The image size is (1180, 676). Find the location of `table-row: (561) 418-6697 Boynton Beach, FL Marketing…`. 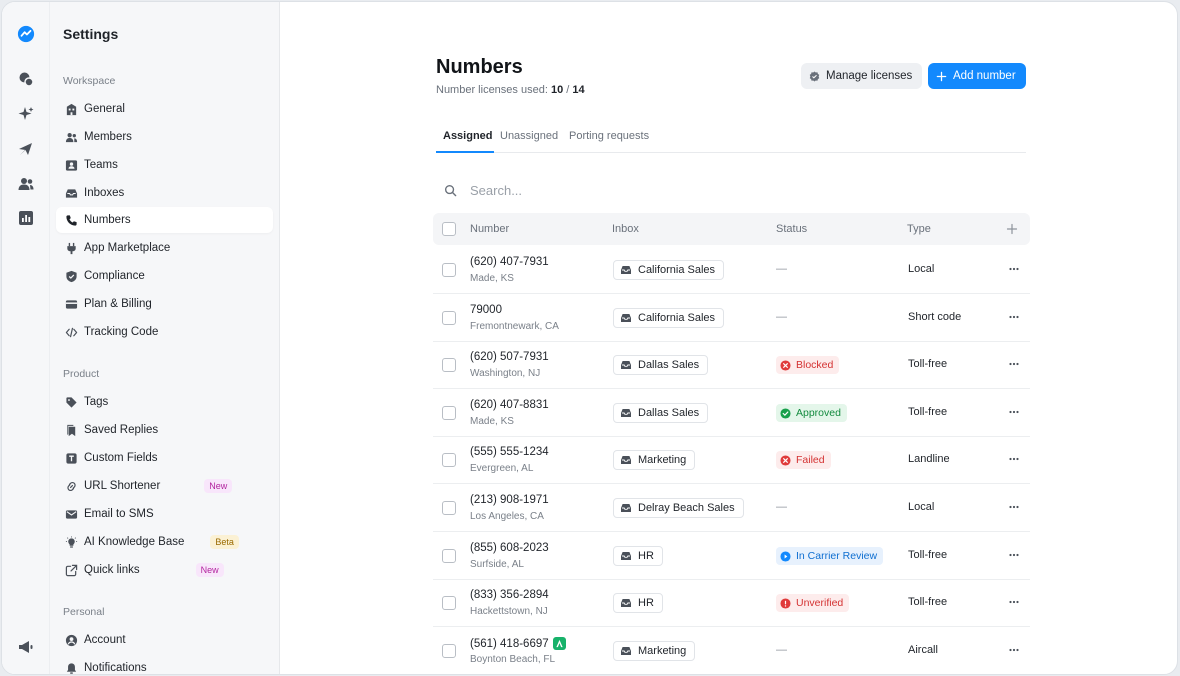

table-row: (561) 418-6697 Boynton Beach, FL Marketing… is located at coordinates (731, 650).